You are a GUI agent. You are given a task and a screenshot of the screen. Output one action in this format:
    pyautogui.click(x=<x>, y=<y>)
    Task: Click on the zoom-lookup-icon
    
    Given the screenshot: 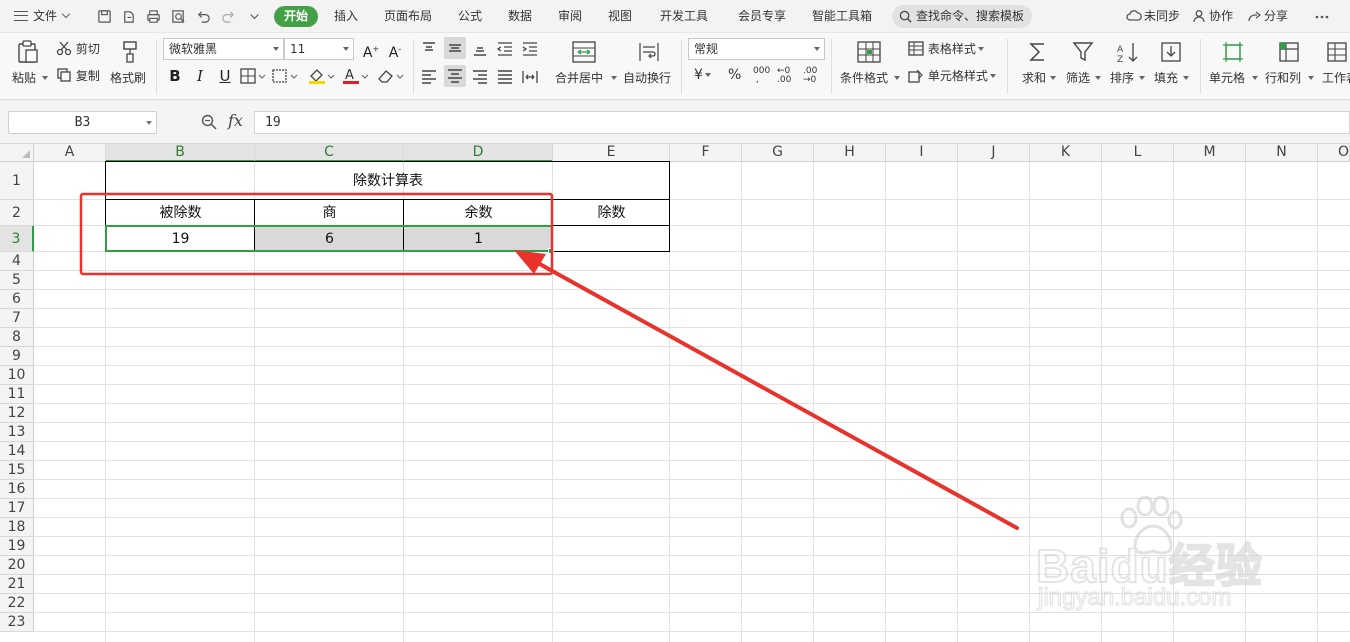 What is the action you would take?
    pyautogui.click(x=209, y=122)
    